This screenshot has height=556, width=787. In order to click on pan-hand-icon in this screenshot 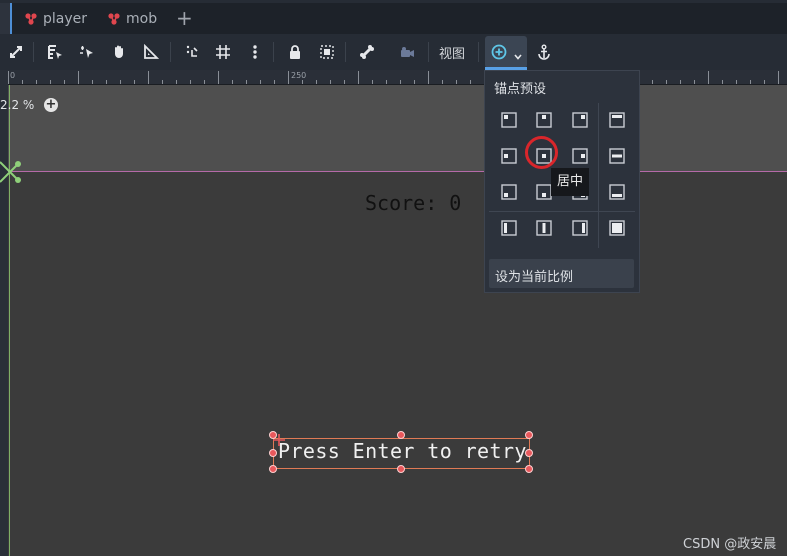, I will do `click(119, 52)`.